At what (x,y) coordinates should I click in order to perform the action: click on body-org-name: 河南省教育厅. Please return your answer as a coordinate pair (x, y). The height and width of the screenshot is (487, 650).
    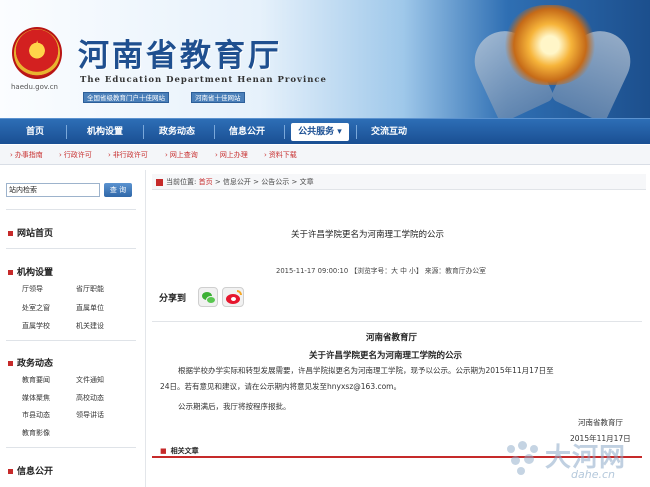
    Looking at the image, I should click on (392, 338).